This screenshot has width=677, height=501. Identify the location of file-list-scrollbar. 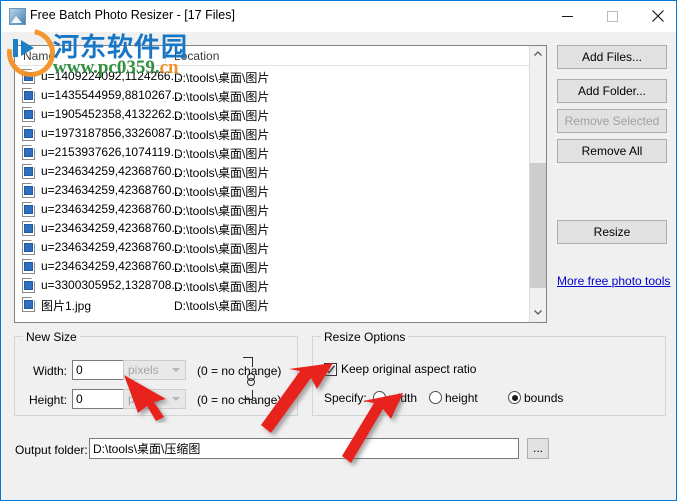
(537, 184).